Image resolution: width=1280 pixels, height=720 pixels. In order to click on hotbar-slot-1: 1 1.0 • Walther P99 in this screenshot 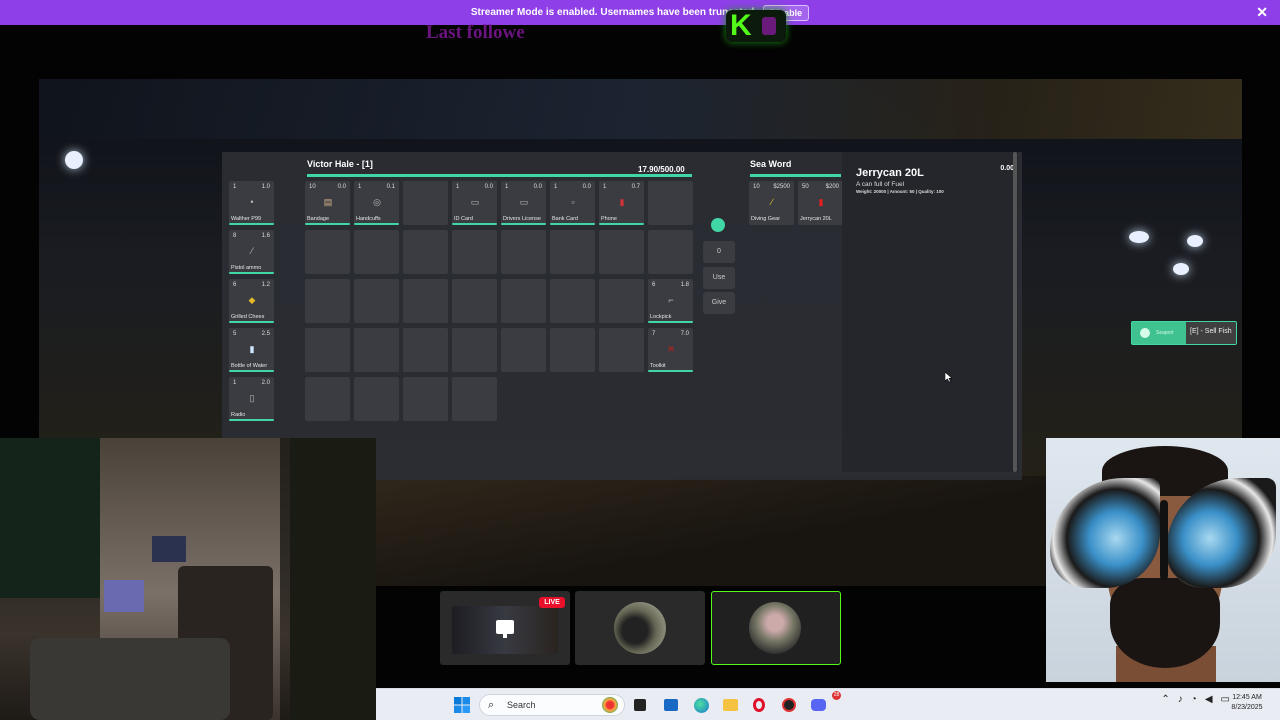, I will do `click(251, 203)`.